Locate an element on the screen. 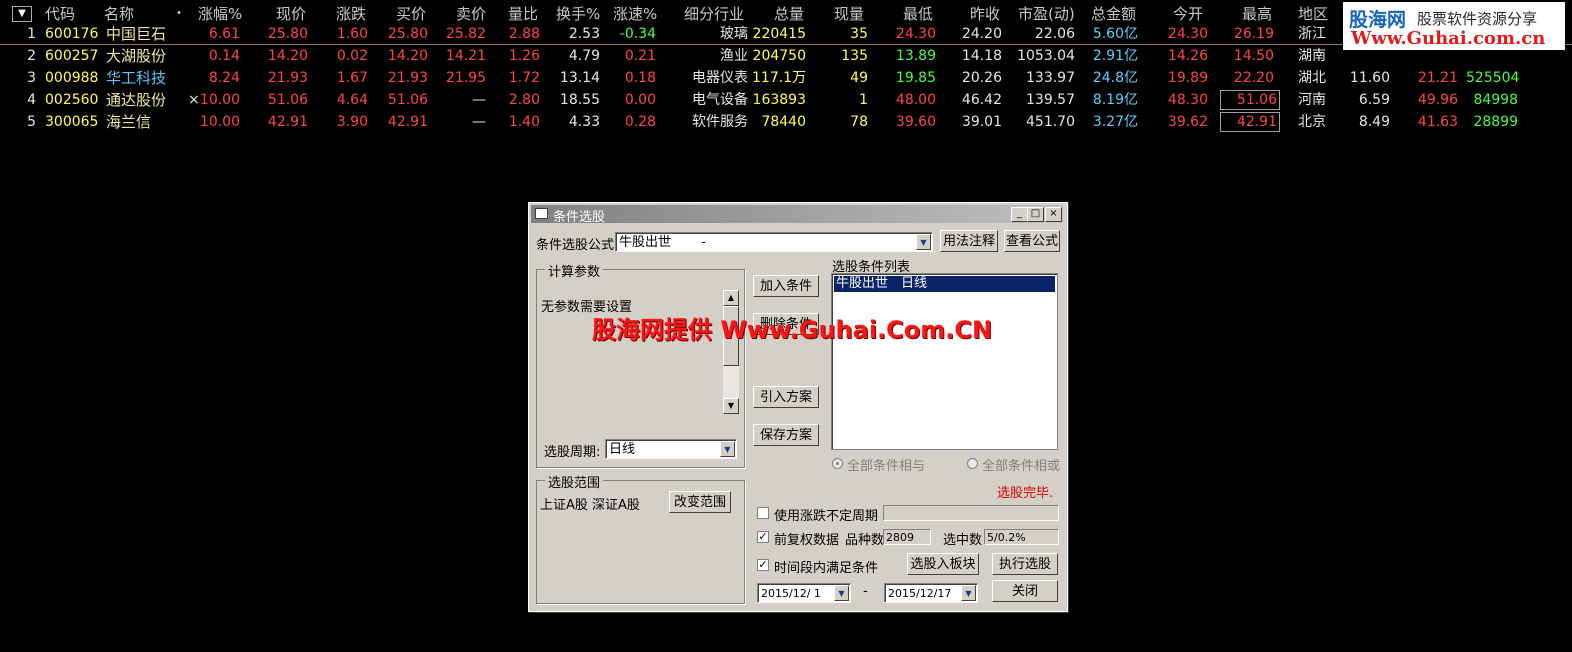 This screenshot has height=652, width=1572. date-to-picker: 2015/12/17 ▼ is located at coordinates (931, 593).